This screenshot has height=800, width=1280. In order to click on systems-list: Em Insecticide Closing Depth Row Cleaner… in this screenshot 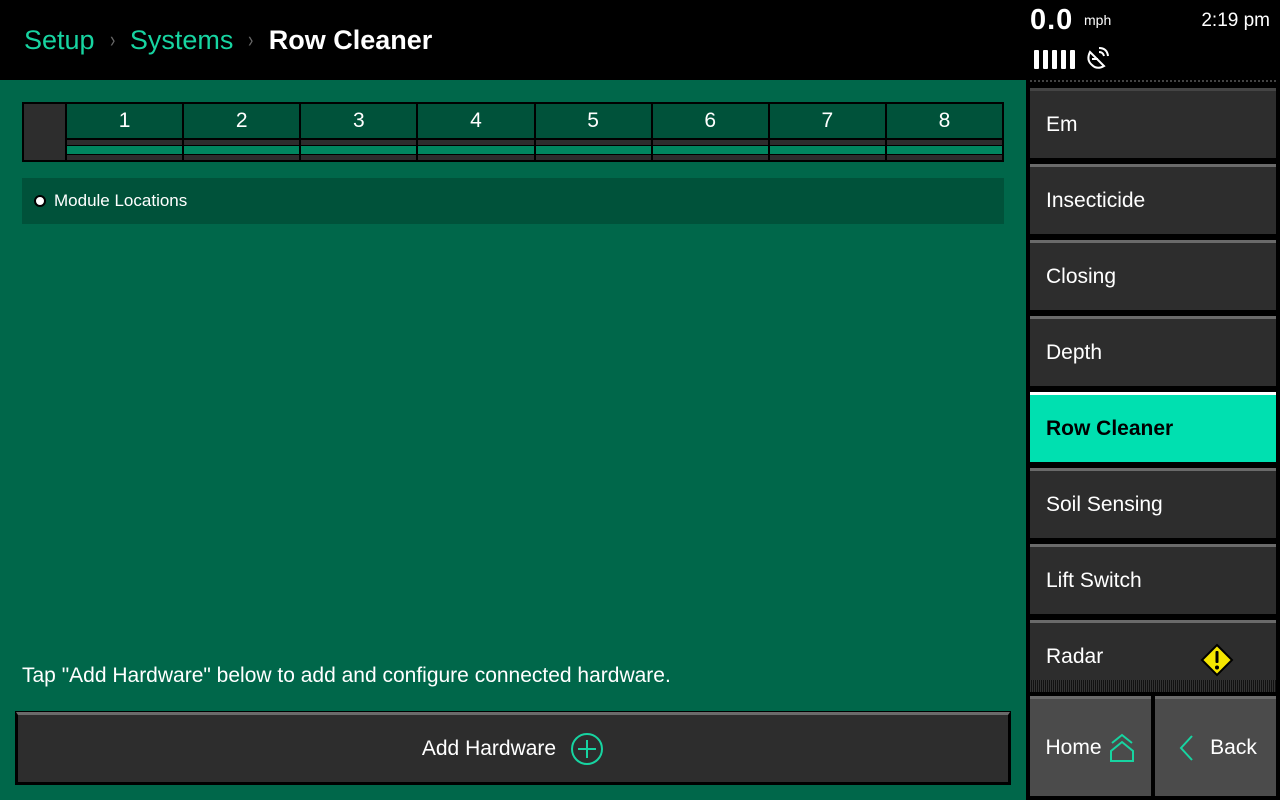, I will do `click(1153, 385)`.